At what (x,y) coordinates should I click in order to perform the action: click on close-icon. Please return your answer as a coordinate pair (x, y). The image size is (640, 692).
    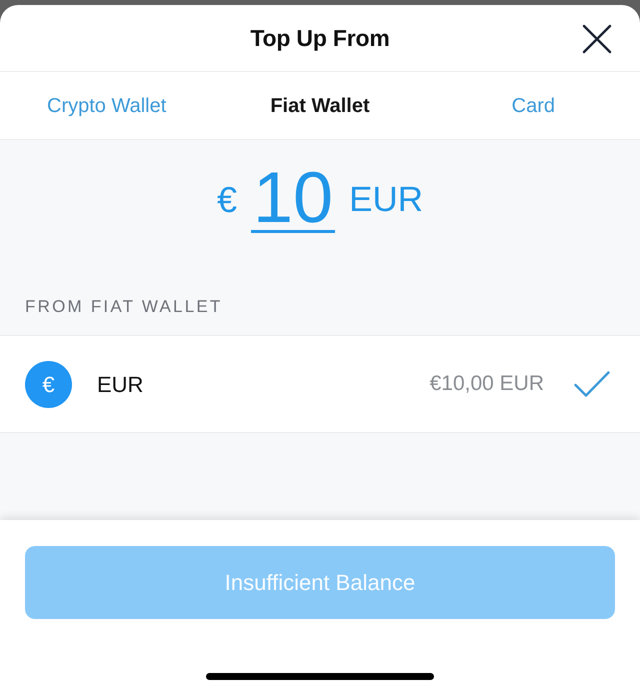
    Looking at the image, I should click on (597, 39).